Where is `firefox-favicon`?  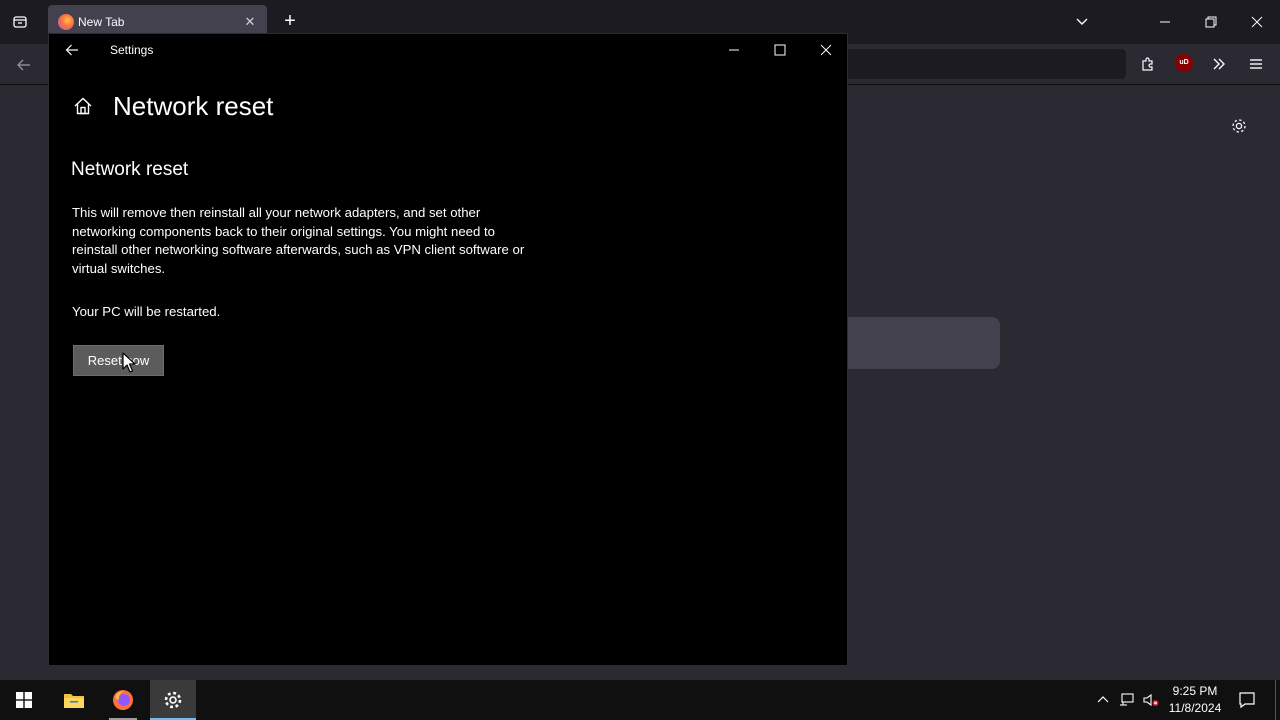 firefox-favicon is located at coordinates (66, 22).